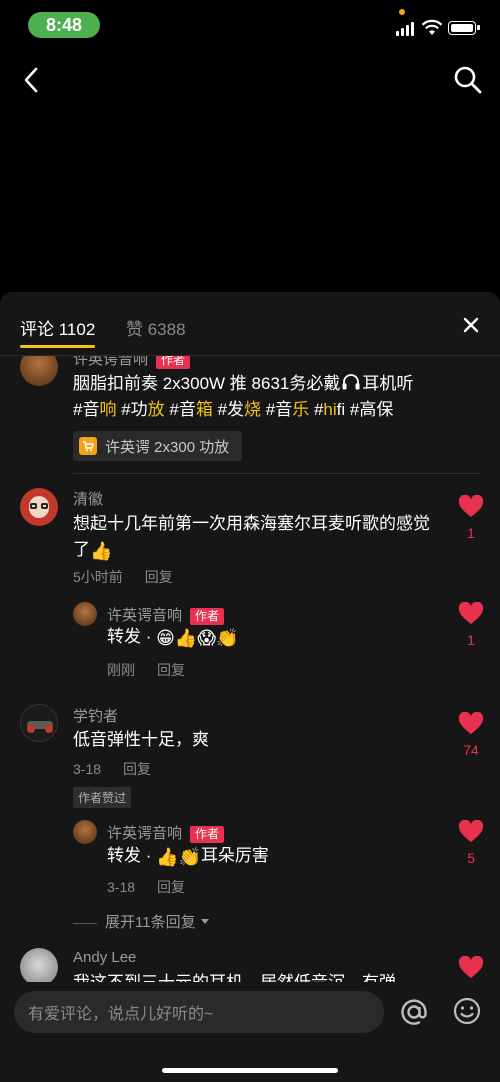 This screenshot has height=1082, width=500. What do you see at coordinates (263, 976) in the screenshot?
I see `comment-text: 我这不到三十元的耳机，居然低音沉，有弹` at bounding box center [263, 976].